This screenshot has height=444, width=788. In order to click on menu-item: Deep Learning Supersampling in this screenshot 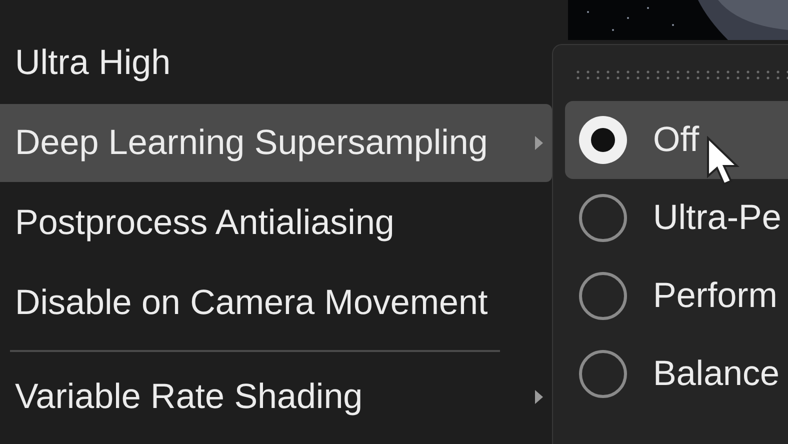, I will do `click(276, 143)`.